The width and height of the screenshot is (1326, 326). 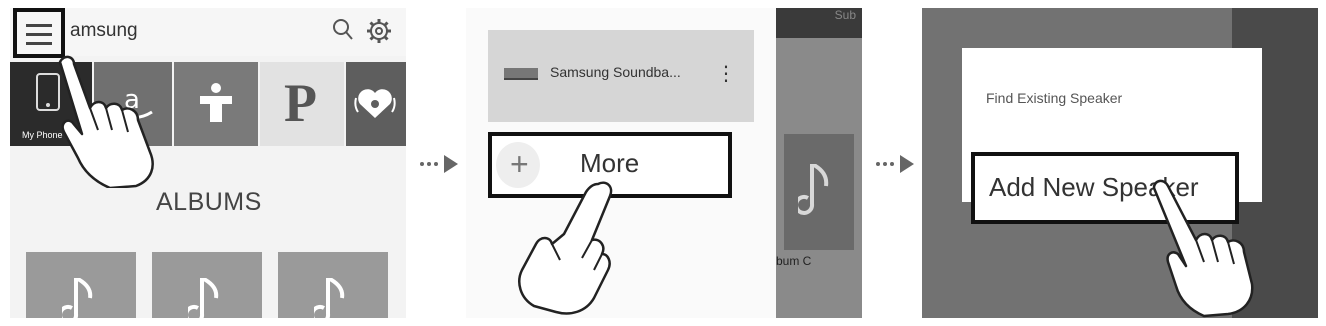 What do you see at coordinates (104, 30) in the screenshot?
I see `app-title: amsung` at bounding box center [104, 30].